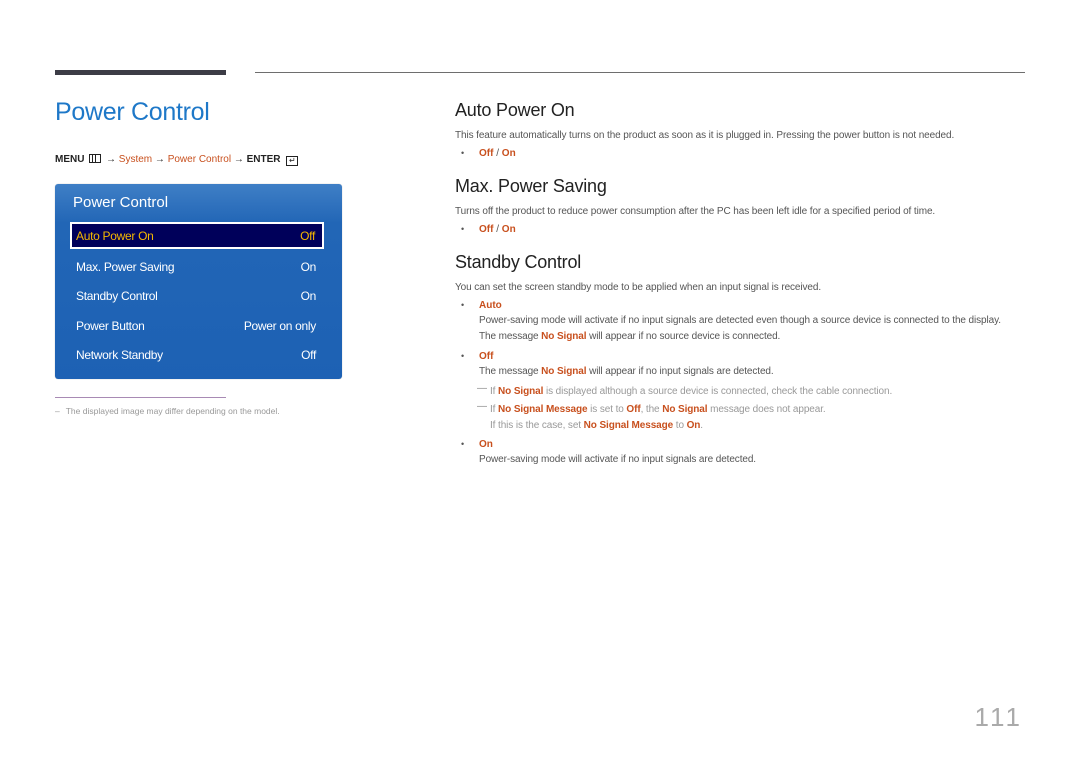 The height and width of the screenshot is (763, 1080). What do you see at coordinates (117, 295) in the screenshot?
I see `osd-item-label: Standby Control` at bounding box center [117, 295].